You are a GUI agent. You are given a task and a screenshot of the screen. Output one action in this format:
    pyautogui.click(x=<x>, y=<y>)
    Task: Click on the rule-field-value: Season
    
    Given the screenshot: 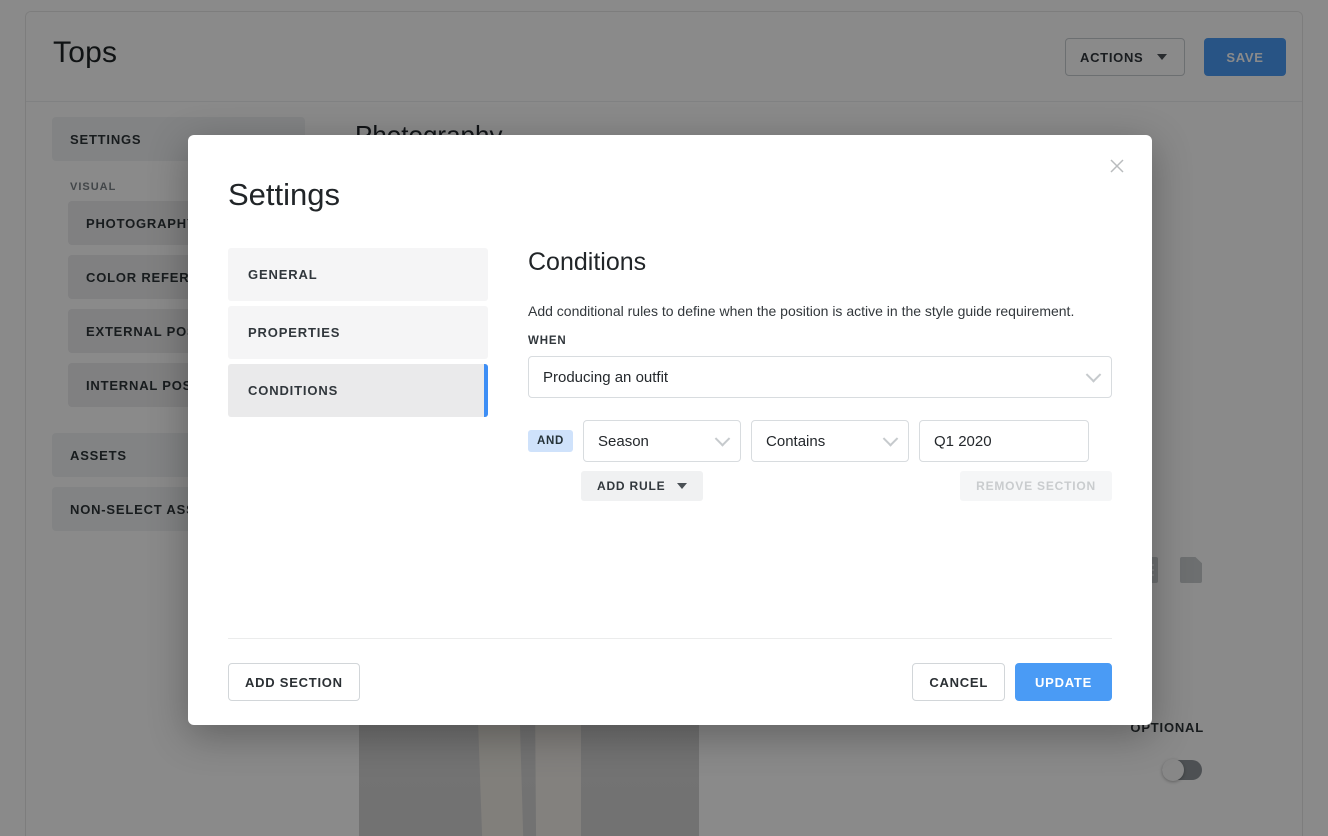 What is the action you would take?
    pyautogui.click(x=623, y=441)
    